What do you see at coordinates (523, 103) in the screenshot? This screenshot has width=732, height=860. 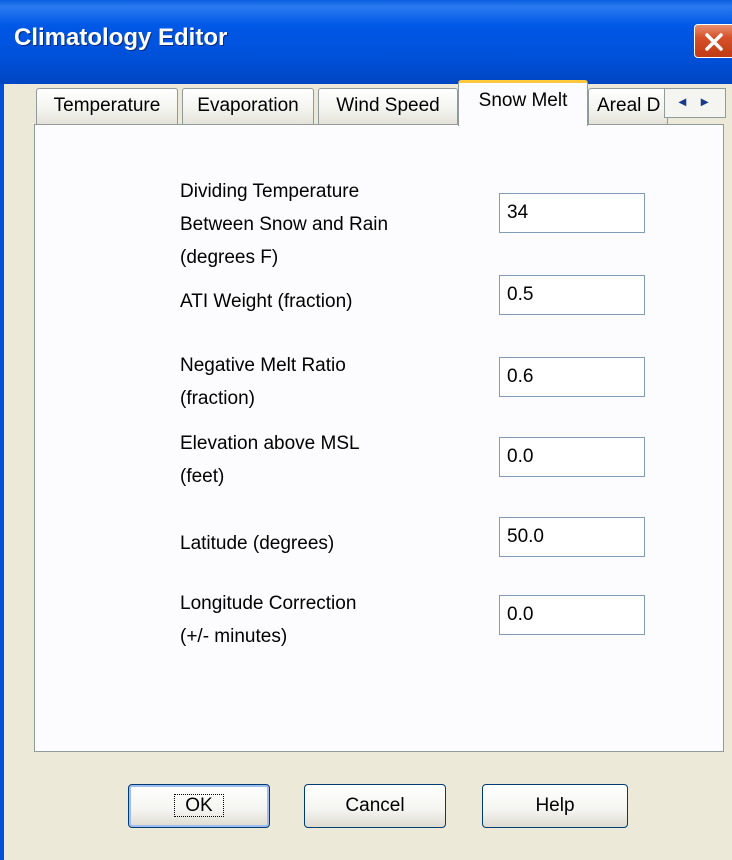 I see `tab-snow-melt: Snow Melt` at bounding box center [523, 103].